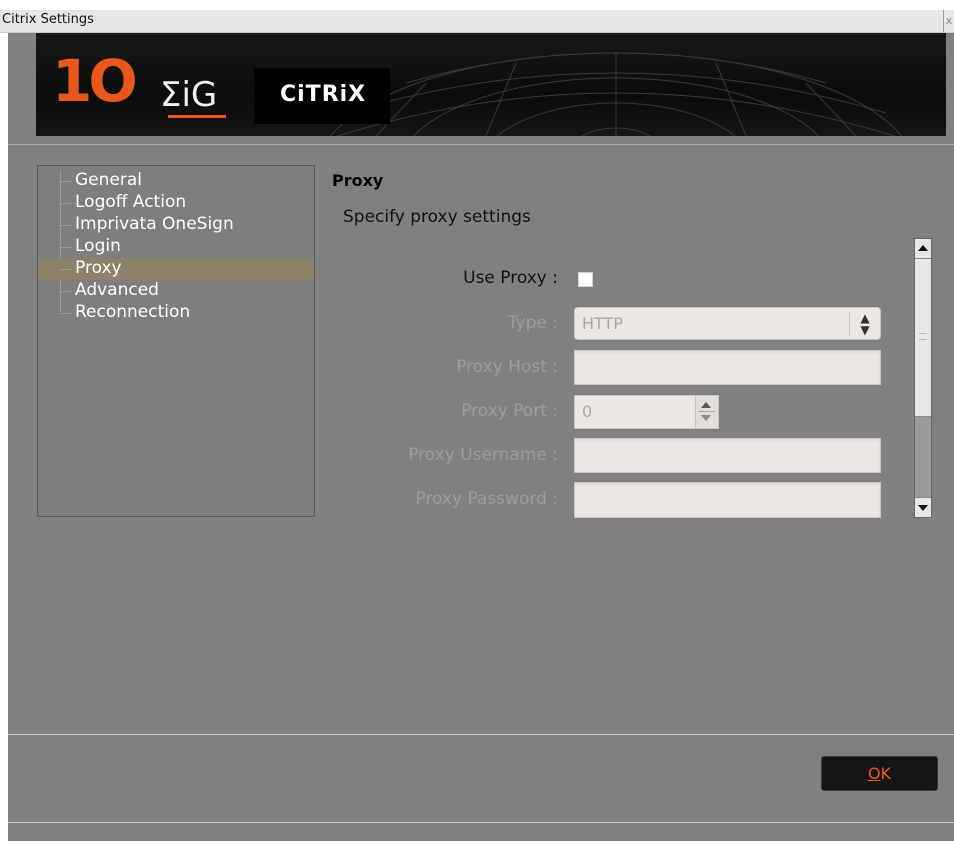 This screenshot has height=841, width=954. I want to click on proxy-password-label: Proxy Password :, so click(486, 499).